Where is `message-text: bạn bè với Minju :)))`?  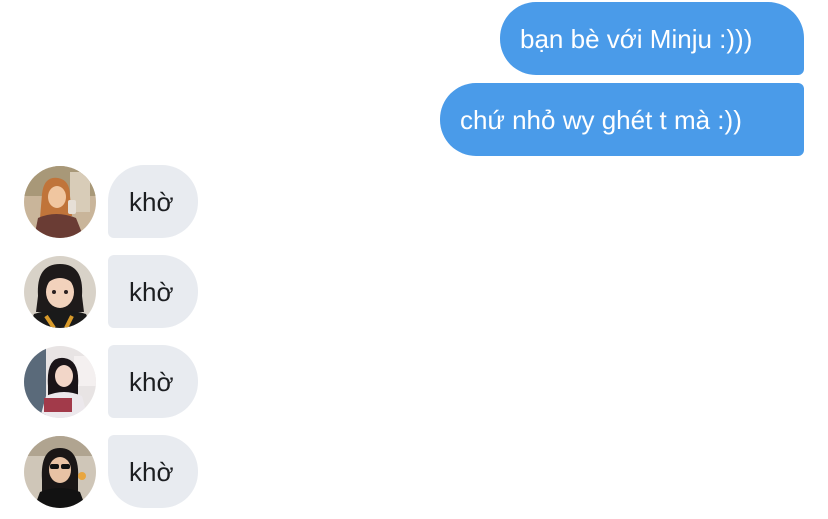 message-text: bạn bè với Minju :))) is located at coordinates (636, 38).